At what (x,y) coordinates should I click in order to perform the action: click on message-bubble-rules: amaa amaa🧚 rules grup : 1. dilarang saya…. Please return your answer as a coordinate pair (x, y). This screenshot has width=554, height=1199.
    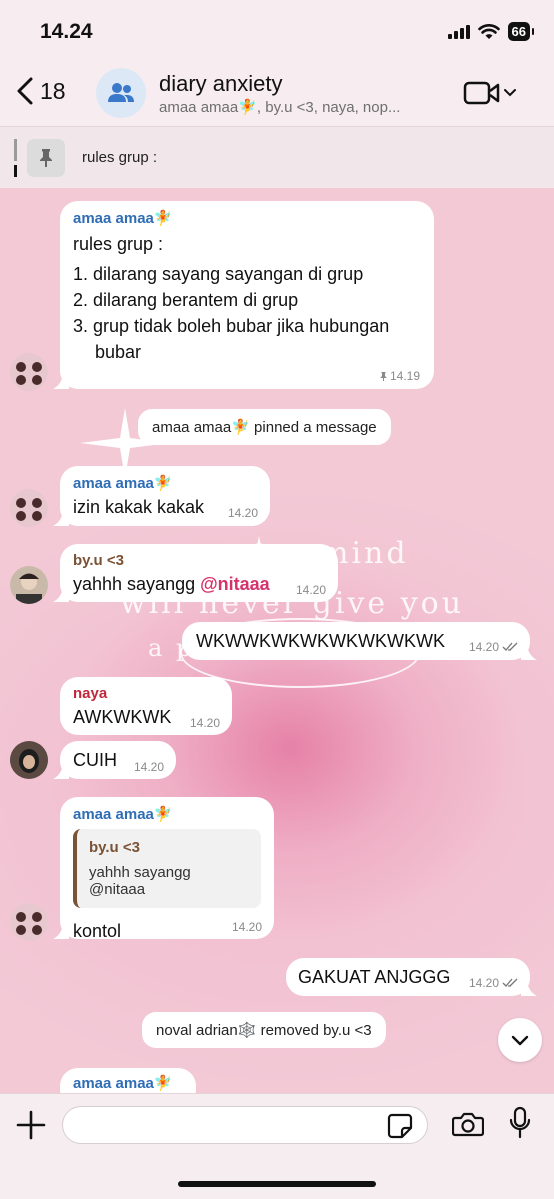
    Looking at the image, I should click on (243, 295).